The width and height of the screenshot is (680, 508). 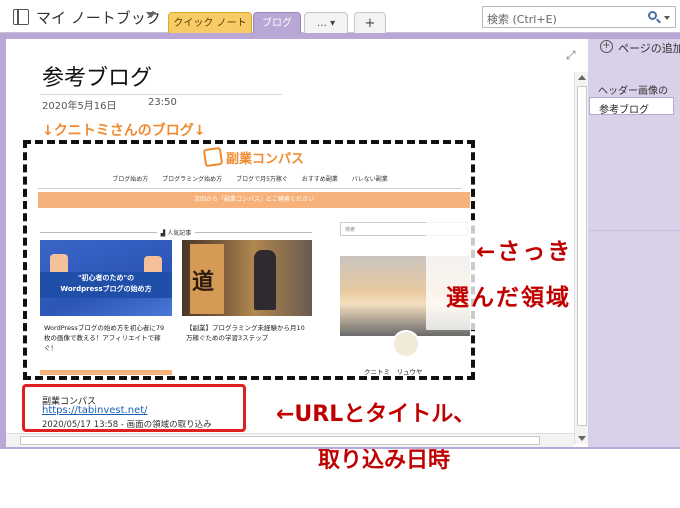 I want to click on divider, so click(x=634, y=230).